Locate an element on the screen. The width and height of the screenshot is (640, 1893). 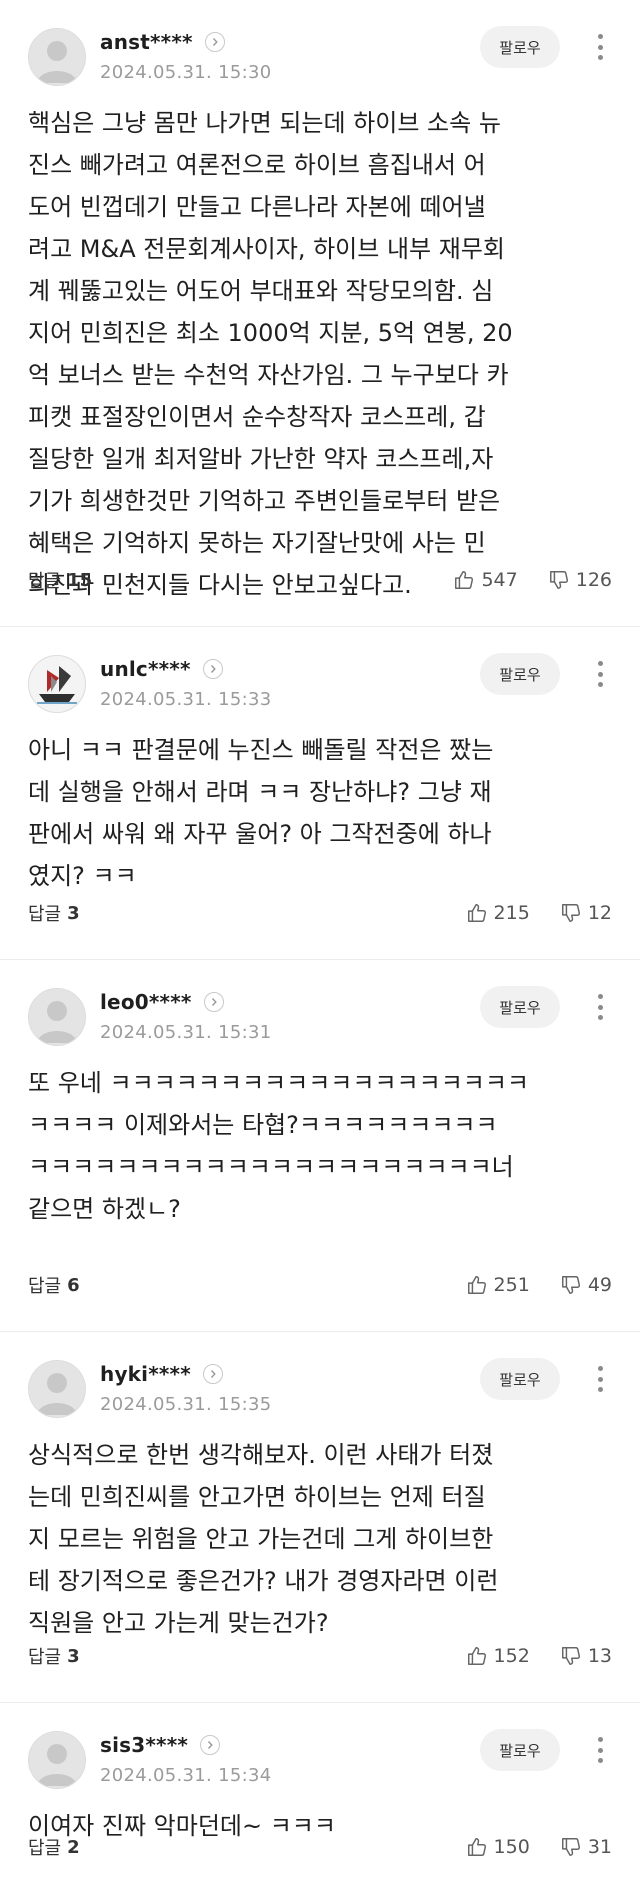
comment-text-line: 피캣 표절장인이면서 순수창작자 코스프레, 갑 is located at coordinates (257, 417).